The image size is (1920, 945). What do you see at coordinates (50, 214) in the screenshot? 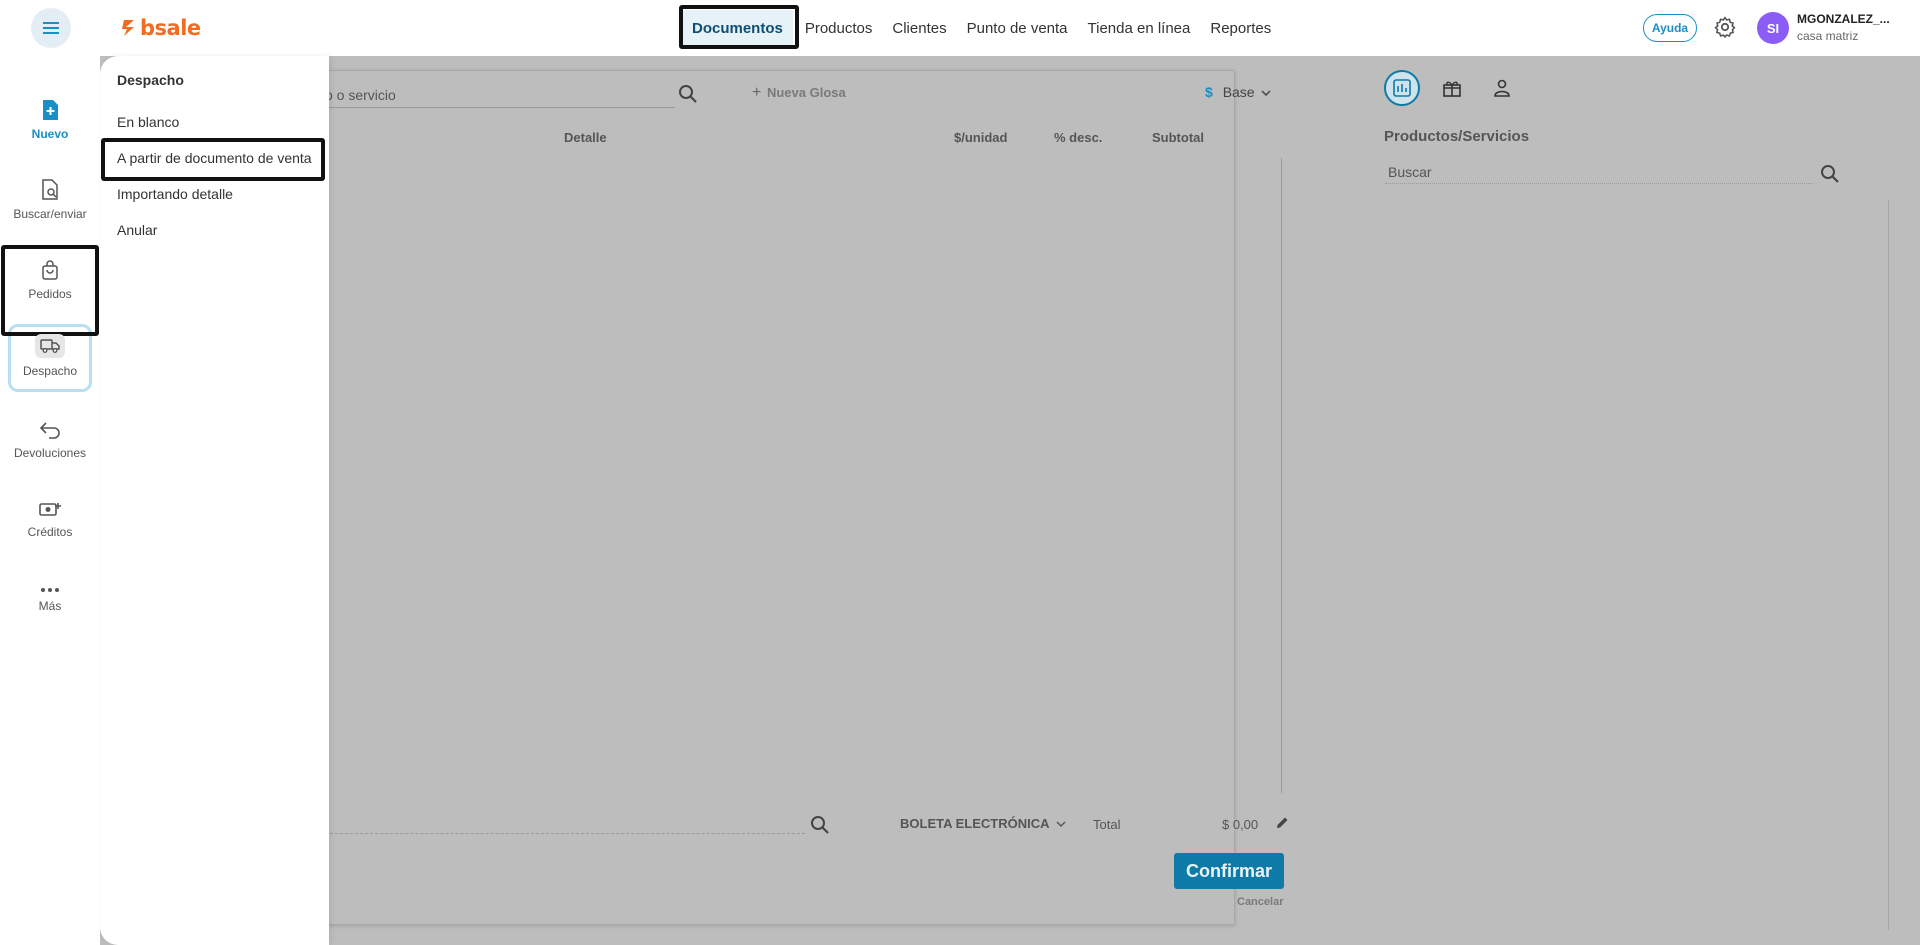
I see `sidebar-item-label: Buscar/enviar` at bounding box center [50, 214].